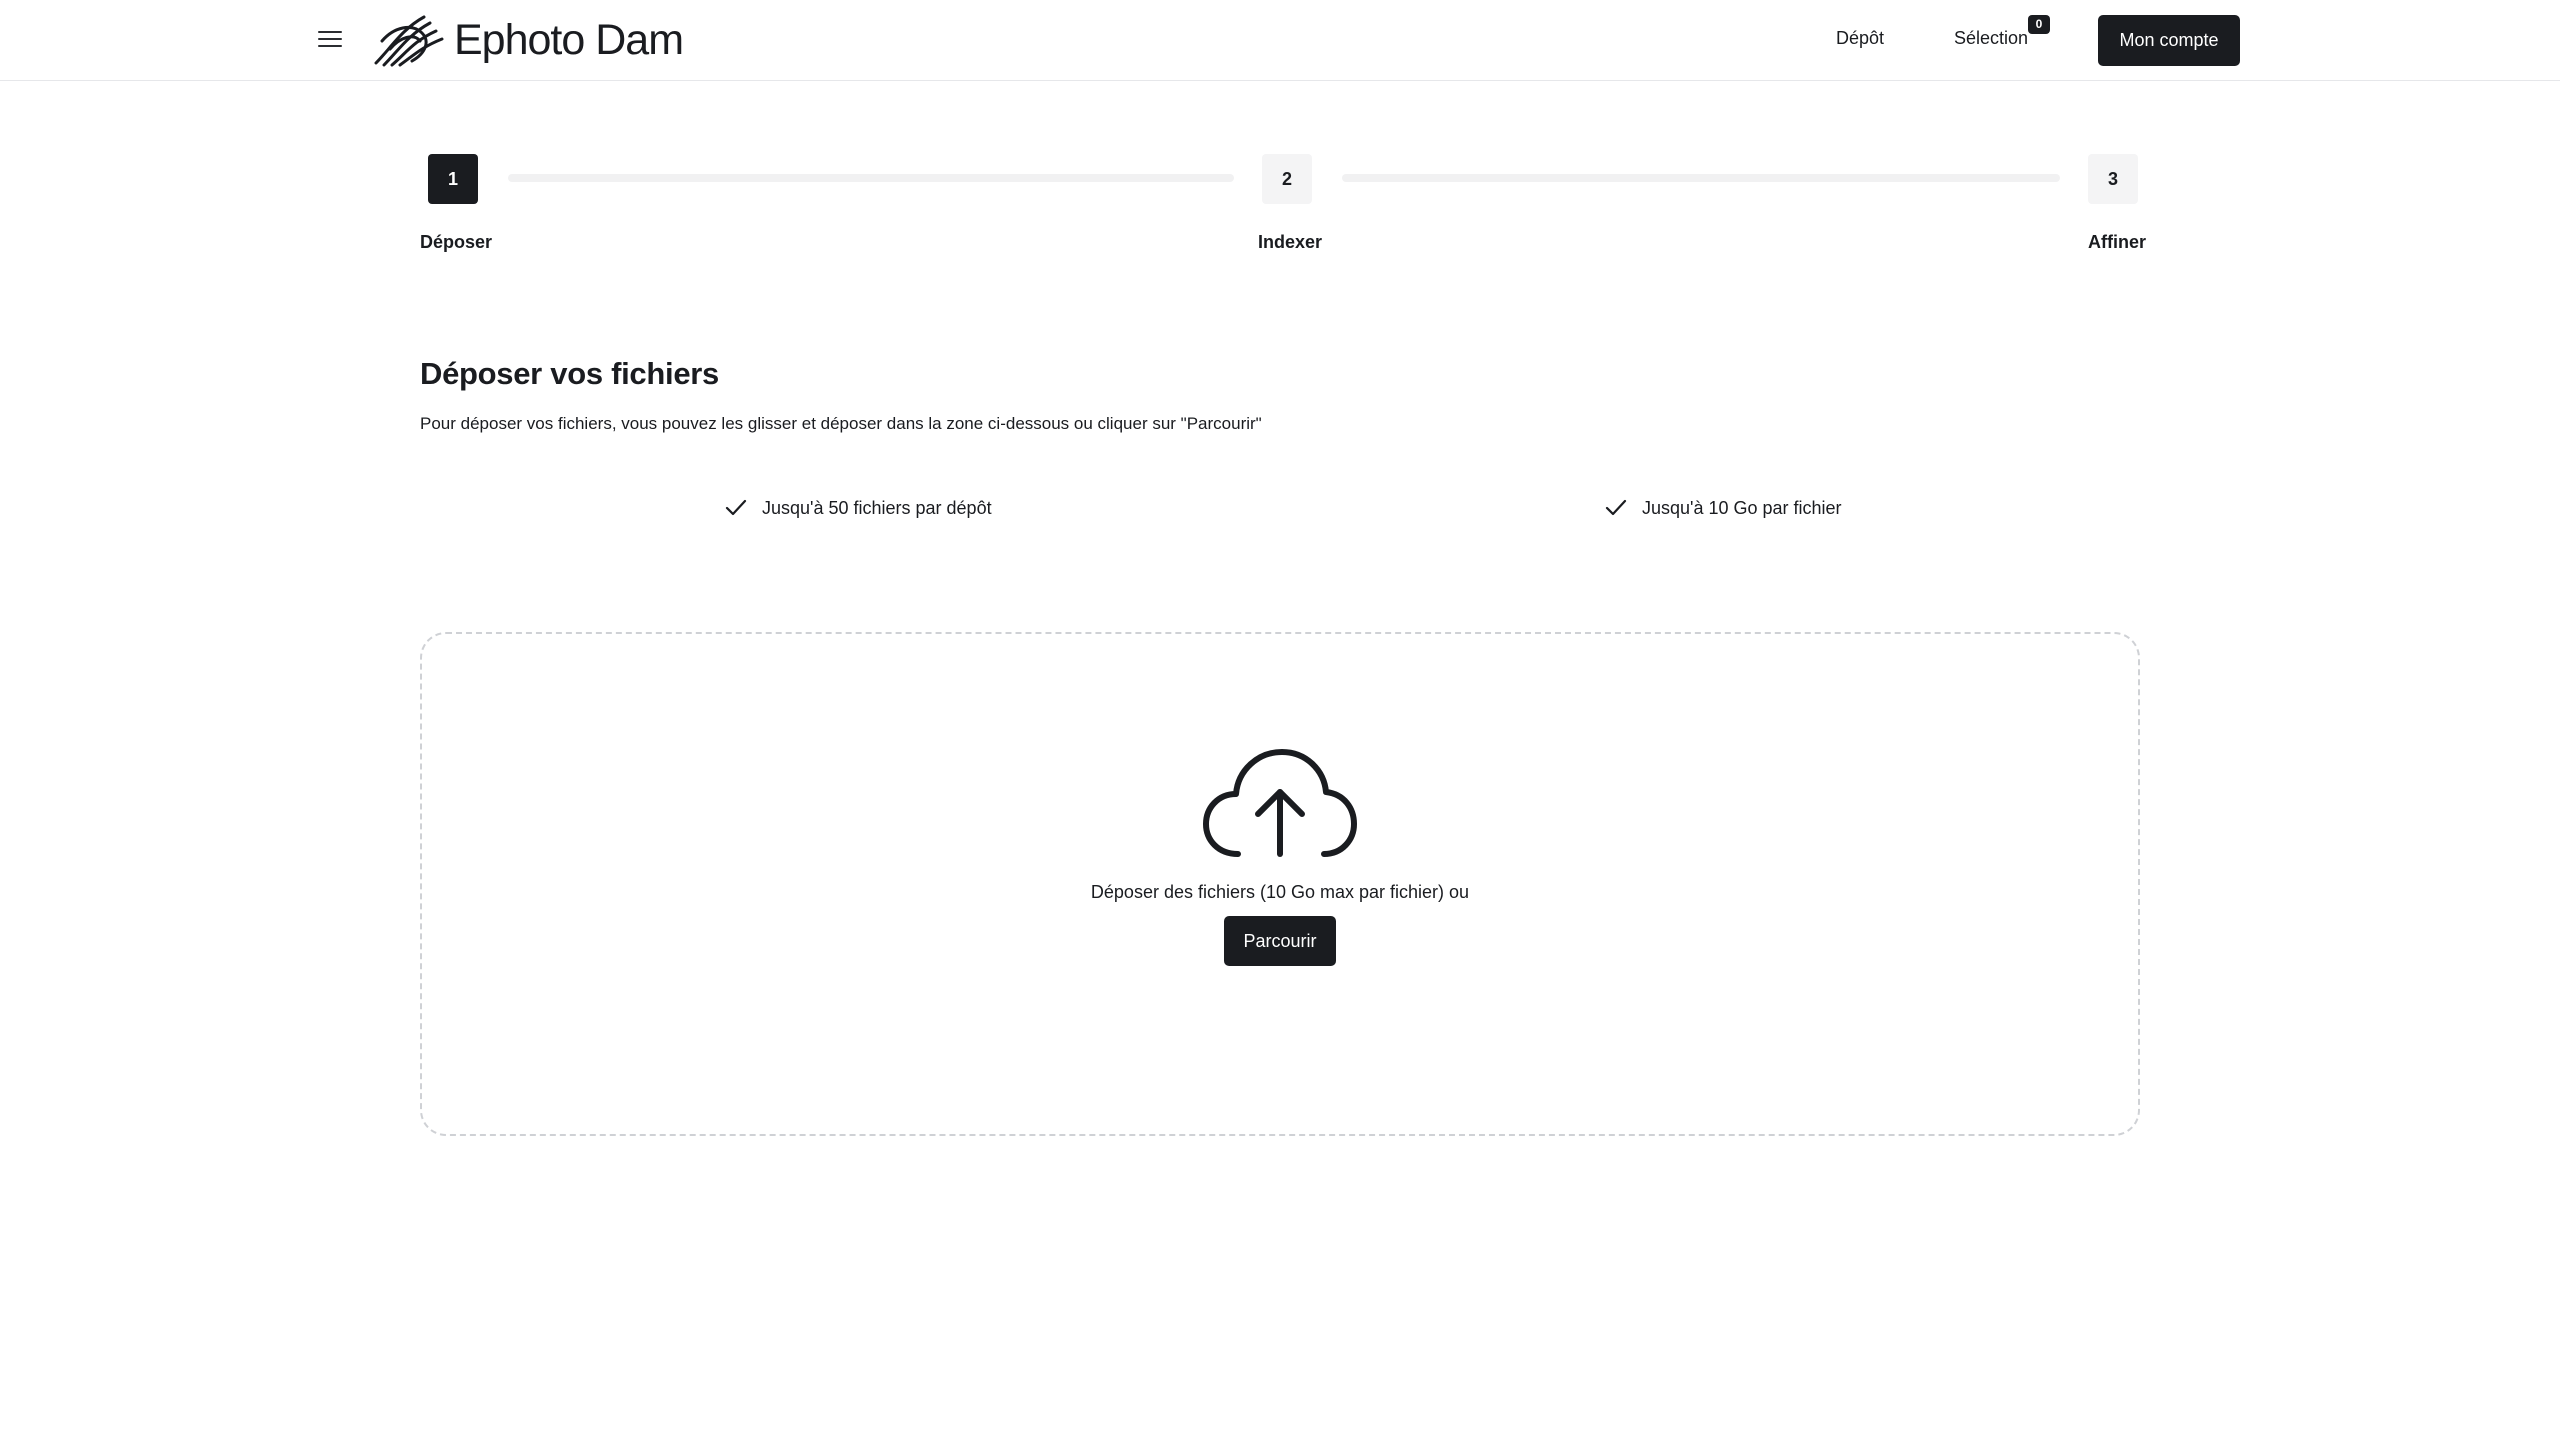 This screenshot has height=1440, width=2560. I want to click on nav-depot-link: Dépôt, so click(1860, 38).